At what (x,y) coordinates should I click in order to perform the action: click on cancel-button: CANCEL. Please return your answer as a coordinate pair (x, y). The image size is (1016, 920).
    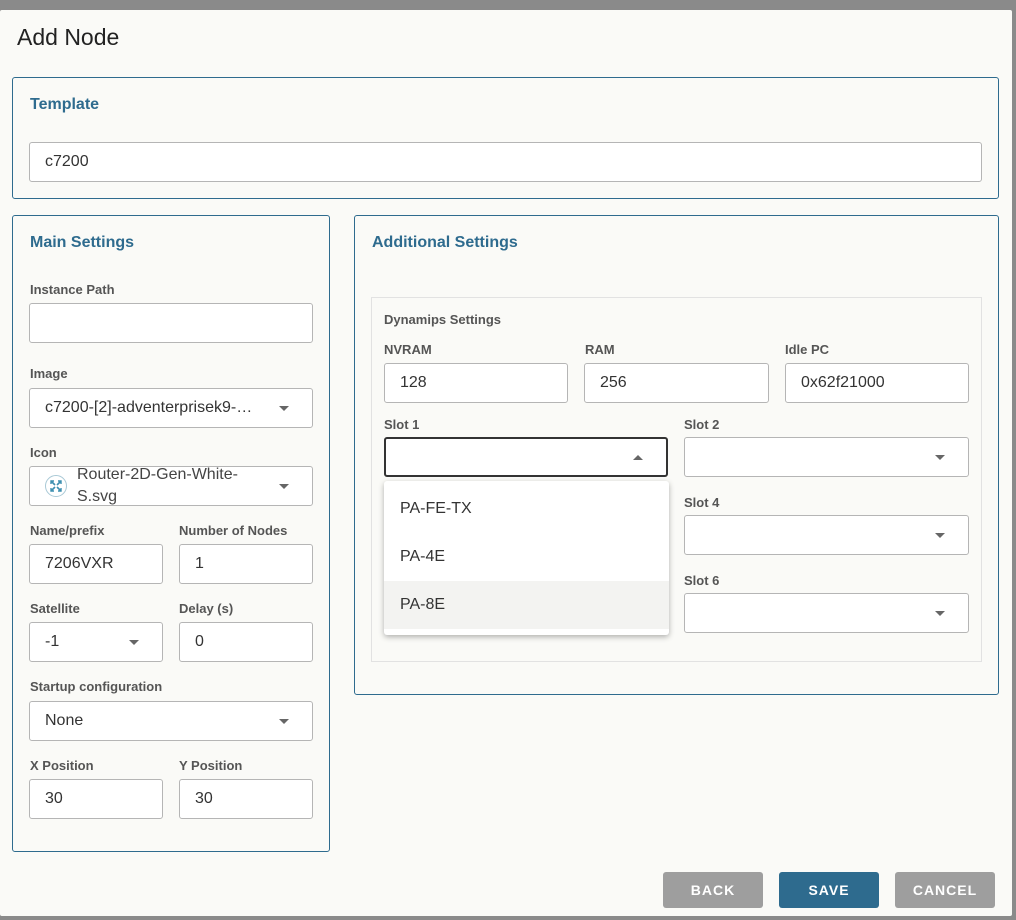
    Looking at the image, I should click on (945, 890).